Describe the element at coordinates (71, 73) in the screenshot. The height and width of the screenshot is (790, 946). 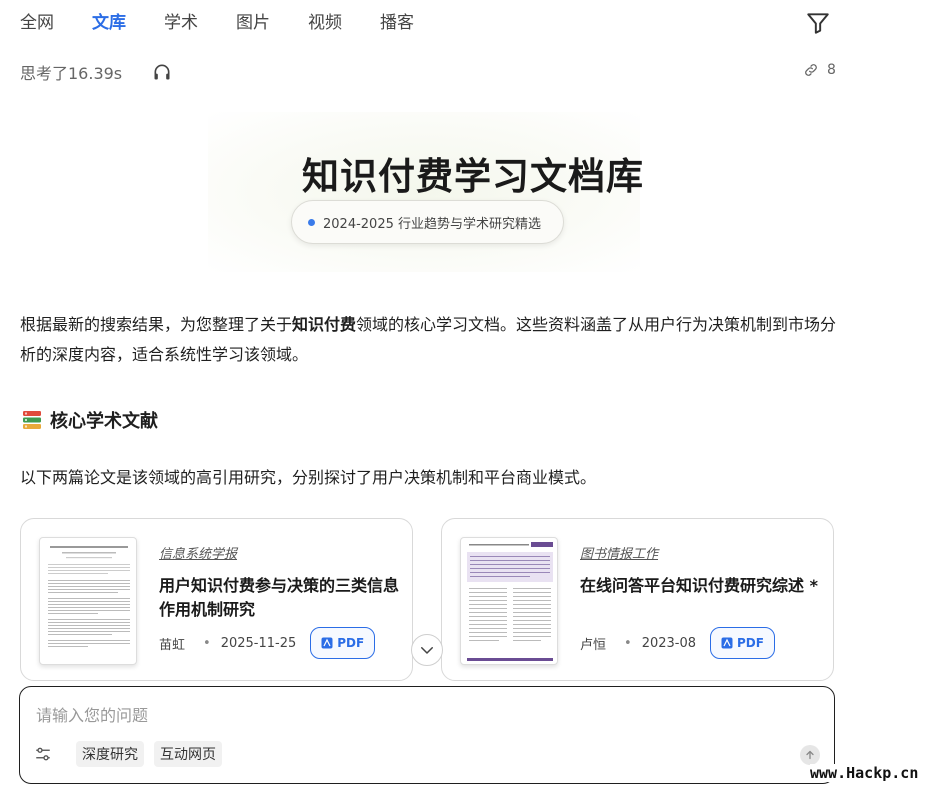
I see `think-status: 思考了16.39s` at that location.